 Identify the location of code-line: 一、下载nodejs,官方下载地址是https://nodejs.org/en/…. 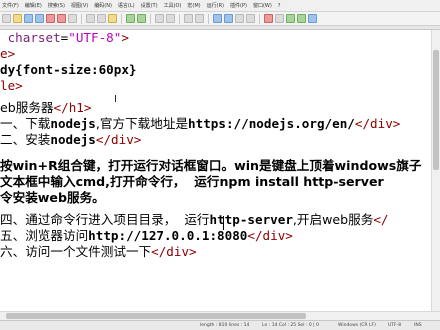
(200, 123).